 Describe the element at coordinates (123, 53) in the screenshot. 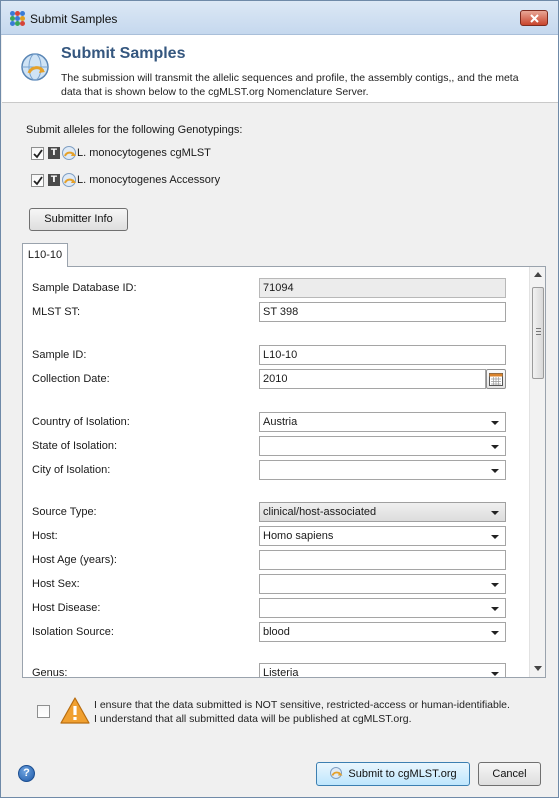

I see `page-title: Submit Samples` at that location.